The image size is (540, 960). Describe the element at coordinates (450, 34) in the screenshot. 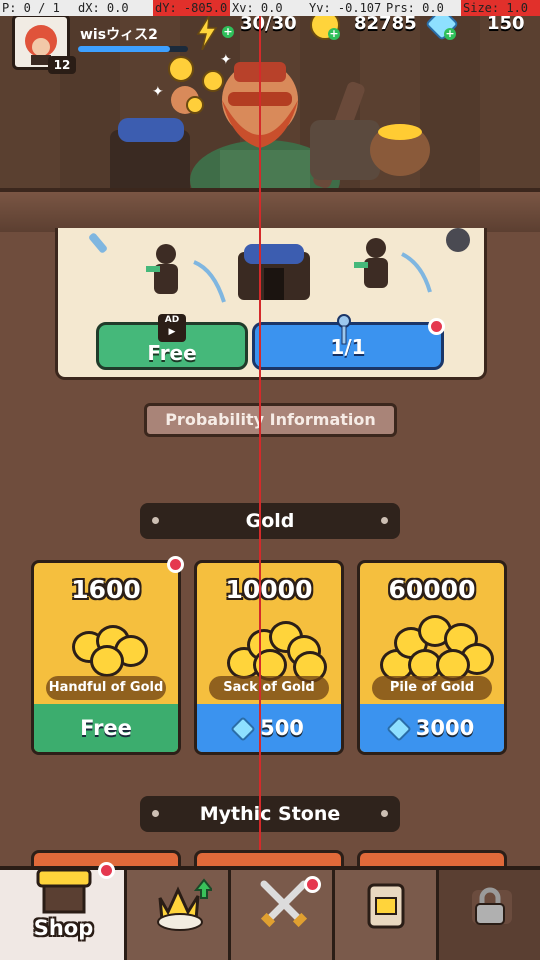

I see `add-gems-button: +` at that location.